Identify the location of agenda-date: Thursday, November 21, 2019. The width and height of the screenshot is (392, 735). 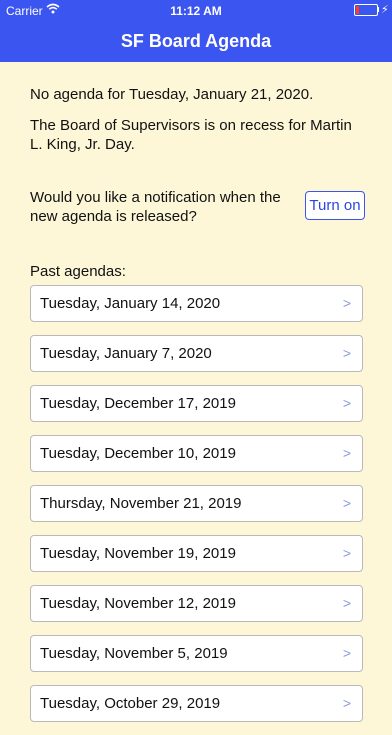
(141, 503).